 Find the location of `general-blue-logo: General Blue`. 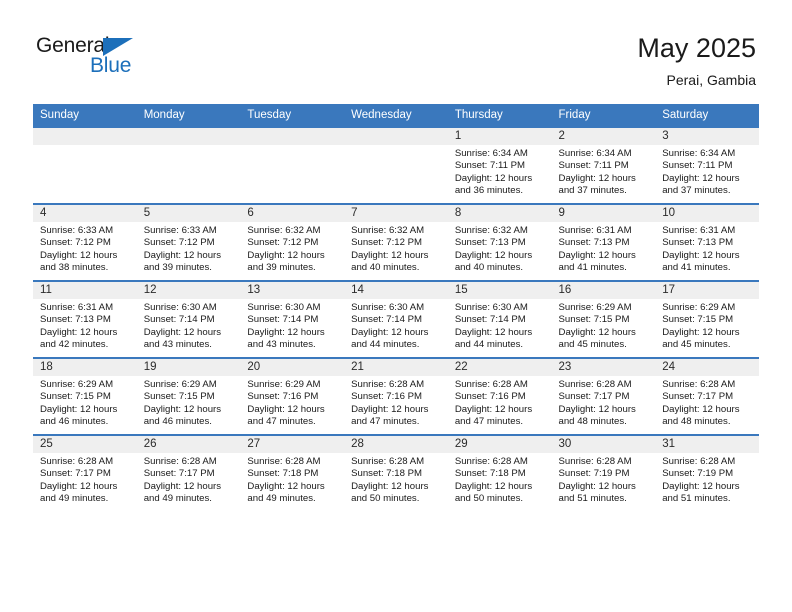

general-blue-logo: General Blue is located at coordinates (101, 58).